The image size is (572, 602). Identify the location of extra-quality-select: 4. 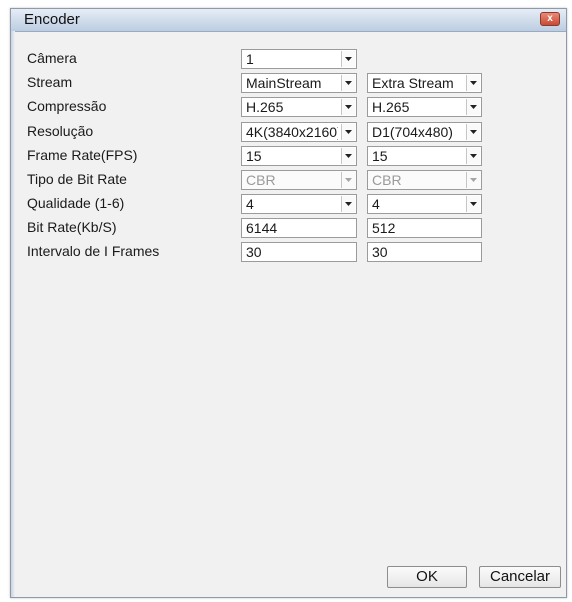
(424, 204).